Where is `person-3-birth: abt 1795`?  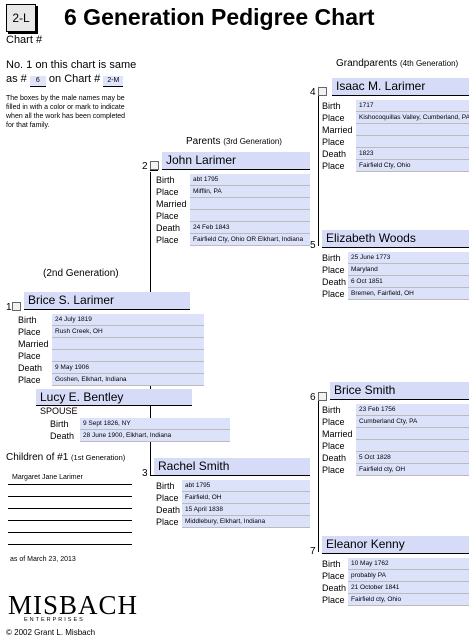 person-3-birth: abt 1795 is located at coordinates (246, 486).